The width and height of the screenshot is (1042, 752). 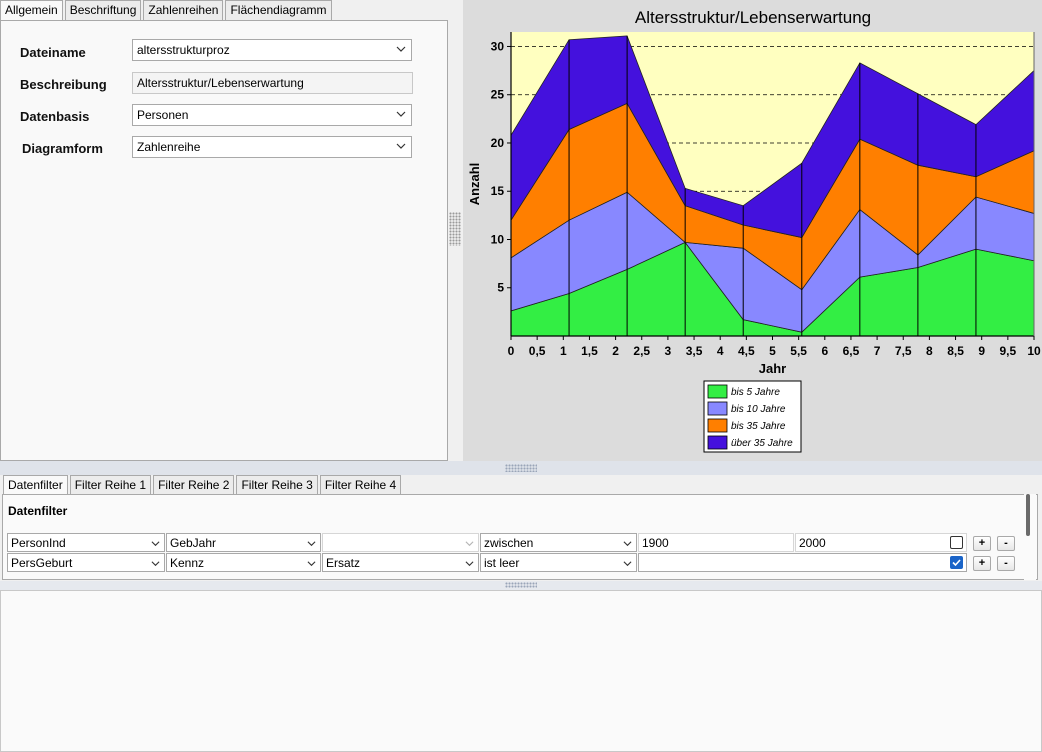 I want to click on filter-row-1-remove-button: -, so click(x=1006, y=543).